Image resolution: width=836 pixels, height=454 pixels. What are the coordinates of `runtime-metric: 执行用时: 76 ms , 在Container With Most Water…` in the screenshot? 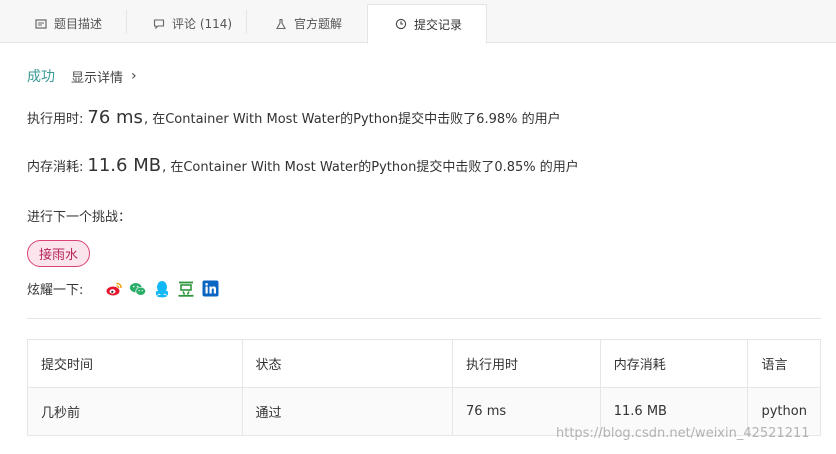 It's located at (294, 117).